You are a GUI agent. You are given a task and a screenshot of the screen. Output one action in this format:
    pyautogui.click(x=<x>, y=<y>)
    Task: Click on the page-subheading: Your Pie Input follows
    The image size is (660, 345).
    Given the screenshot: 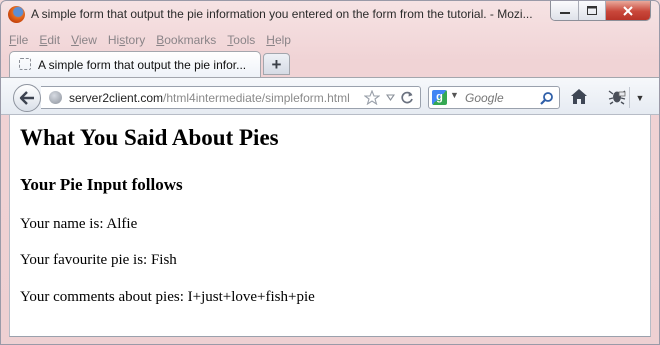 What is the action you would take?
    pyautogui.click(x=101, y=184)
    